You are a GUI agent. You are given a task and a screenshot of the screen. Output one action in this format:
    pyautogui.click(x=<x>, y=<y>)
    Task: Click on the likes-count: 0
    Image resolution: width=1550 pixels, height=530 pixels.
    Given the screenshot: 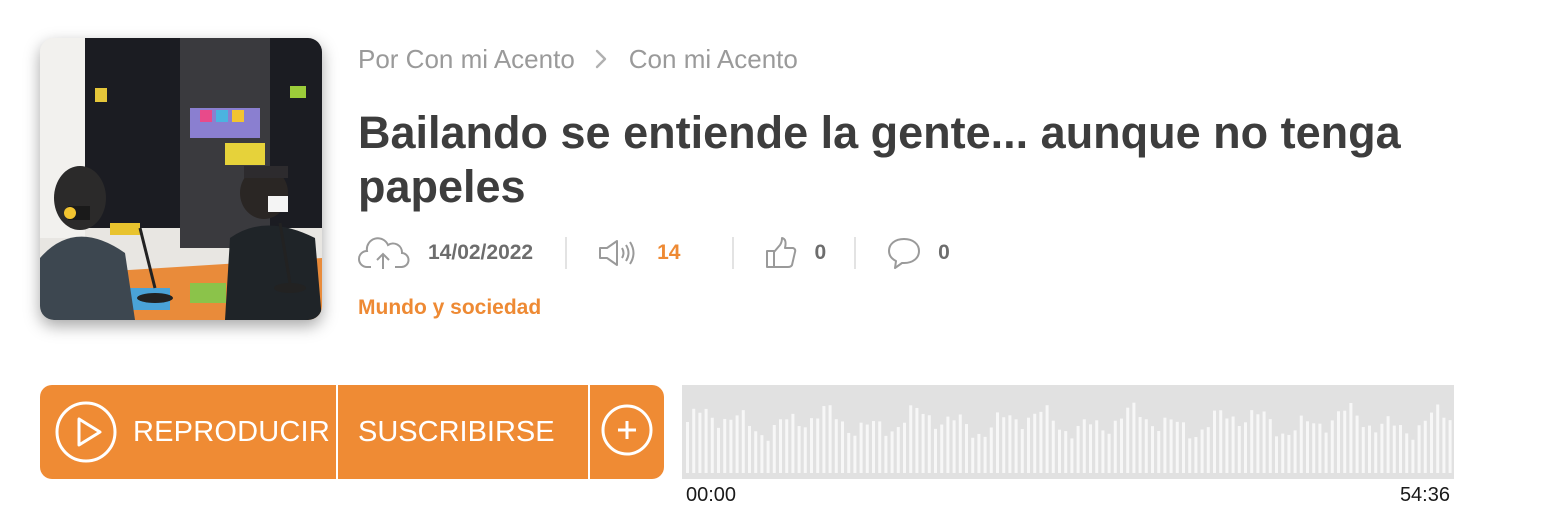 What is the action you would take?
    pyautogui.click(x=820, y=252)
    